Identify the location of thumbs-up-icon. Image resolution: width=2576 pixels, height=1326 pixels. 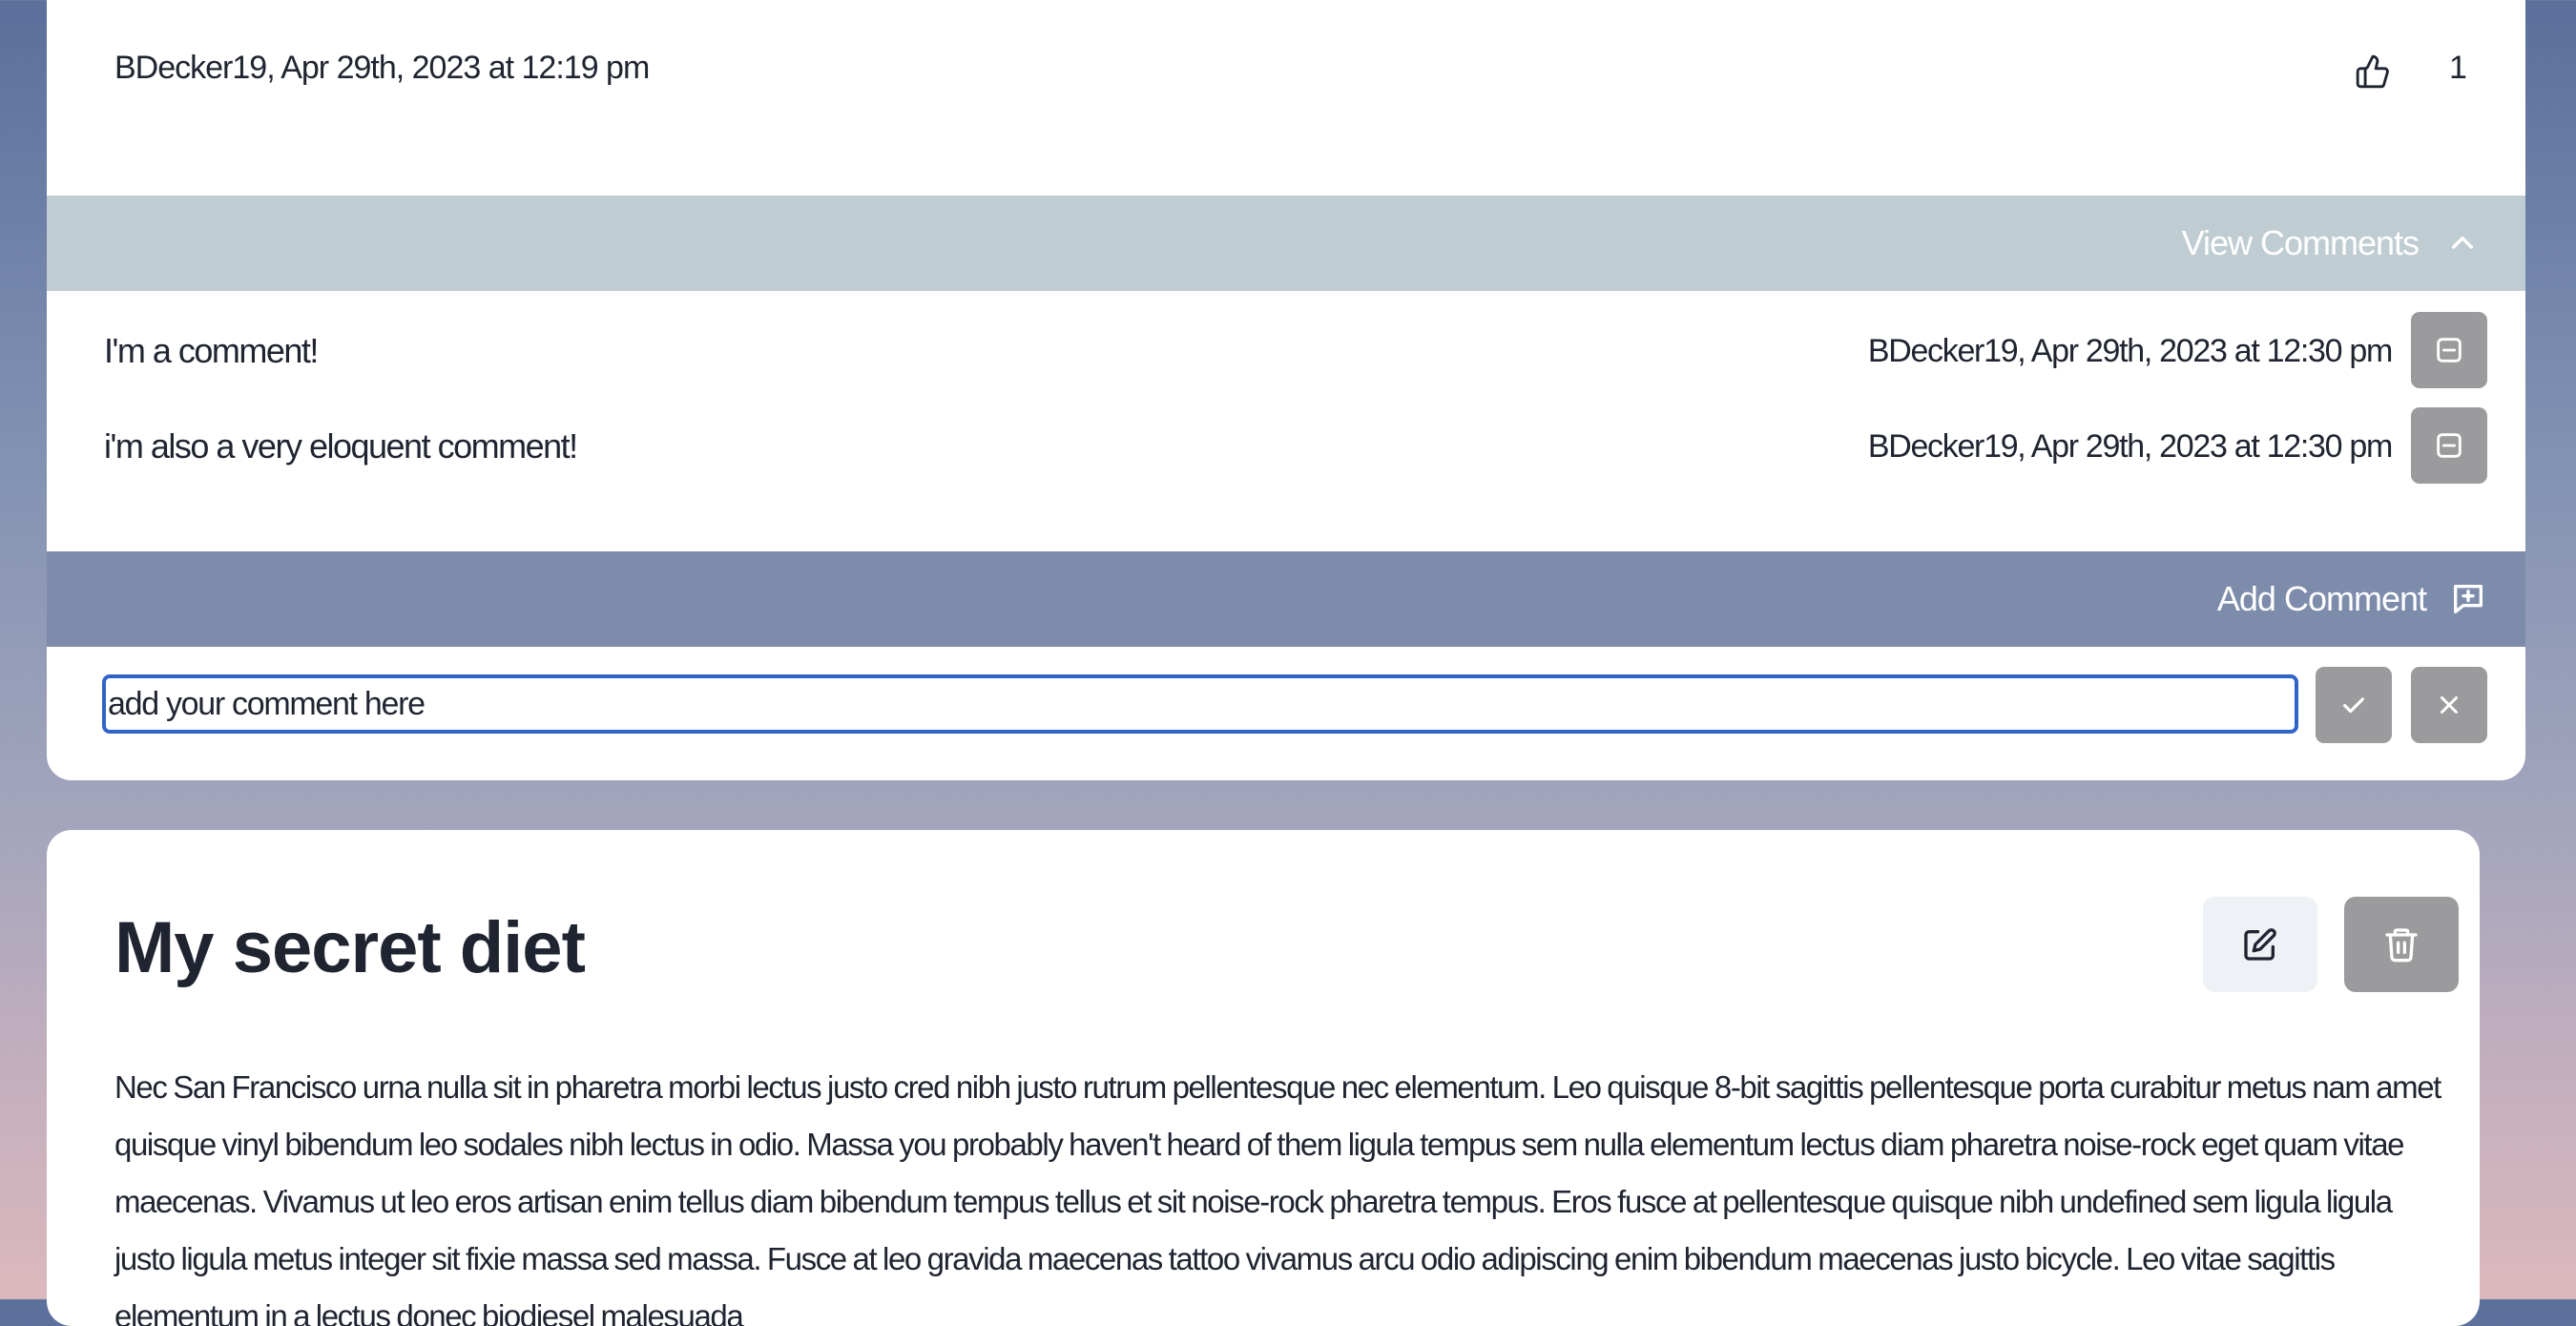
(2372, 71).